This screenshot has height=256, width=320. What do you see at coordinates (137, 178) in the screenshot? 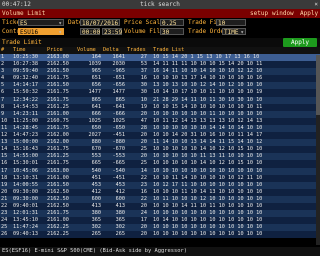
I see `row-trades: 22` at bounding box center [137, 178].